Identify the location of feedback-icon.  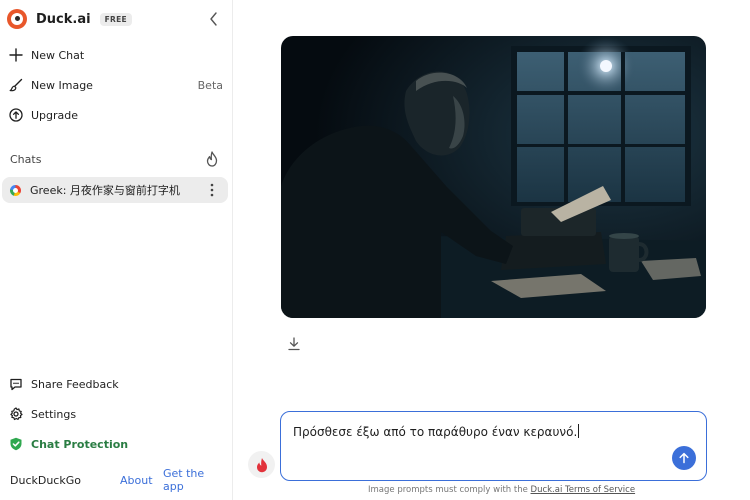
(16, 384).